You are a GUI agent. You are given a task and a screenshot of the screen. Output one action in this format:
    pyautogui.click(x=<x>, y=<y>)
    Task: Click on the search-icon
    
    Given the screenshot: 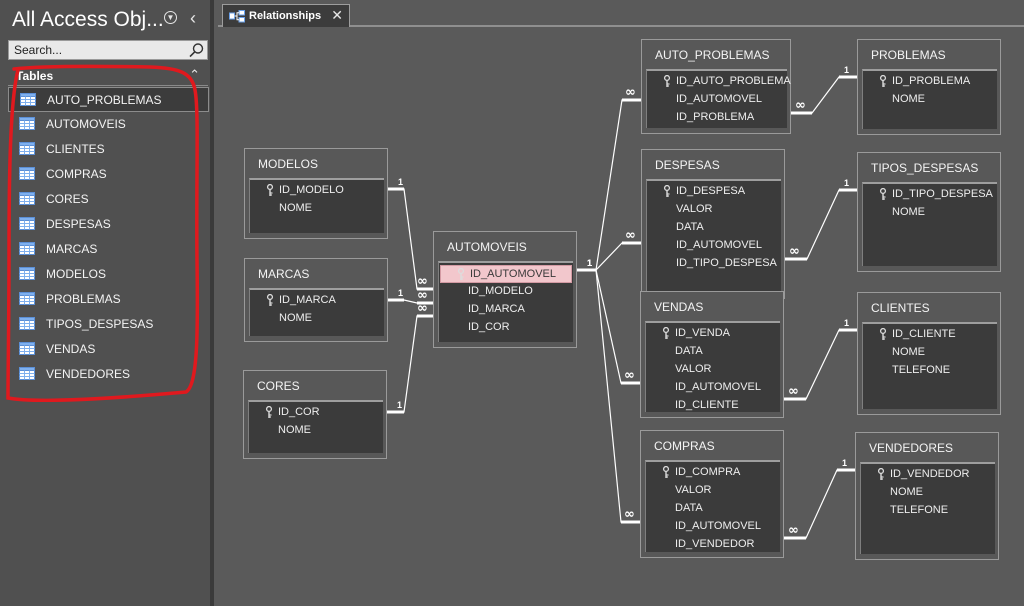 What is the action you would take?
    pyautogui.click(x=196, y=50)
    